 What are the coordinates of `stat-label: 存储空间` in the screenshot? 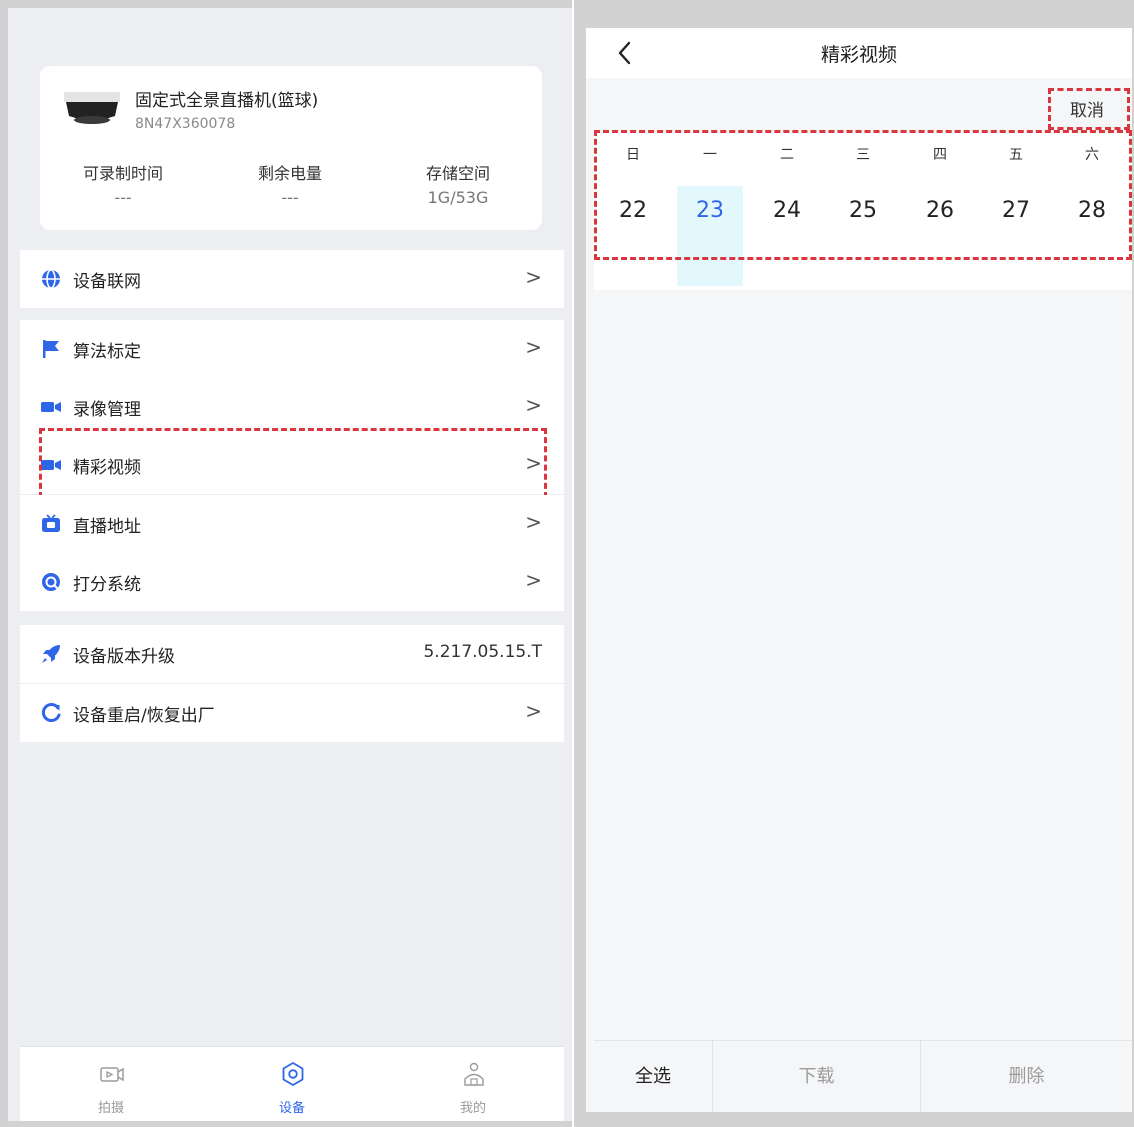 It's located at (457, 173).